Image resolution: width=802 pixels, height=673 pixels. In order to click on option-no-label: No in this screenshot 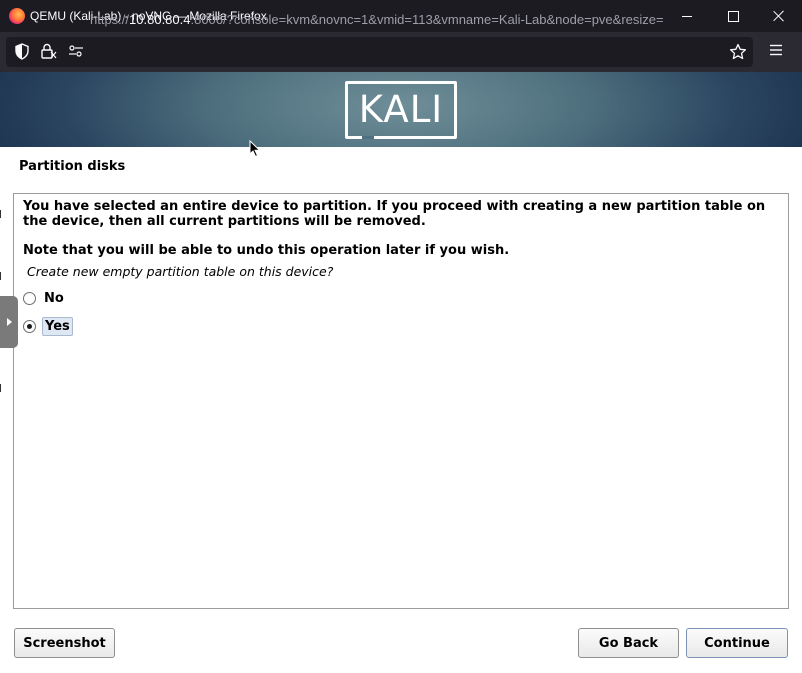, I will do `click(54, 298)`.